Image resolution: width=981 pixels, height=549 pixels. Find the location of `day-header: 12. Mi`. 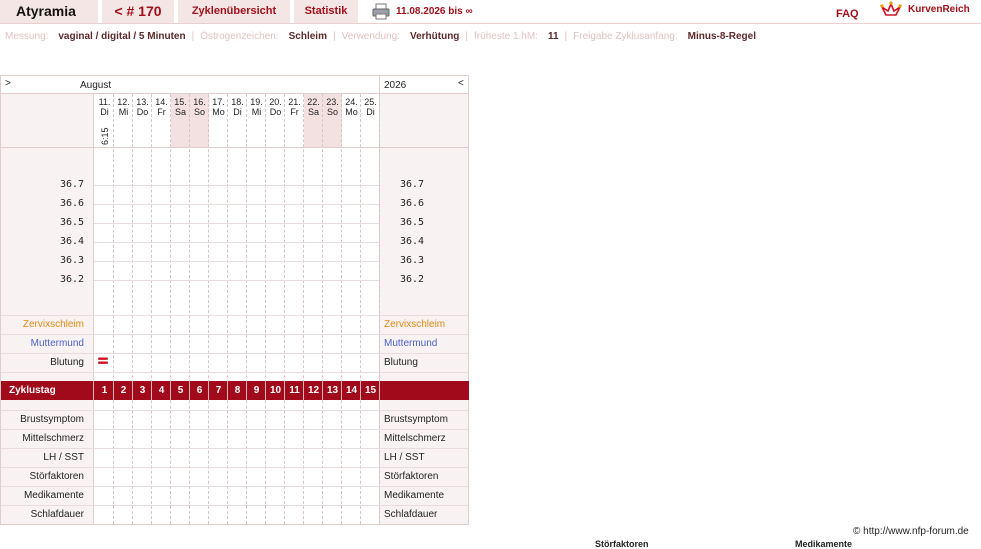

day-header: 12. Mi is located at coordinates (123, 107).